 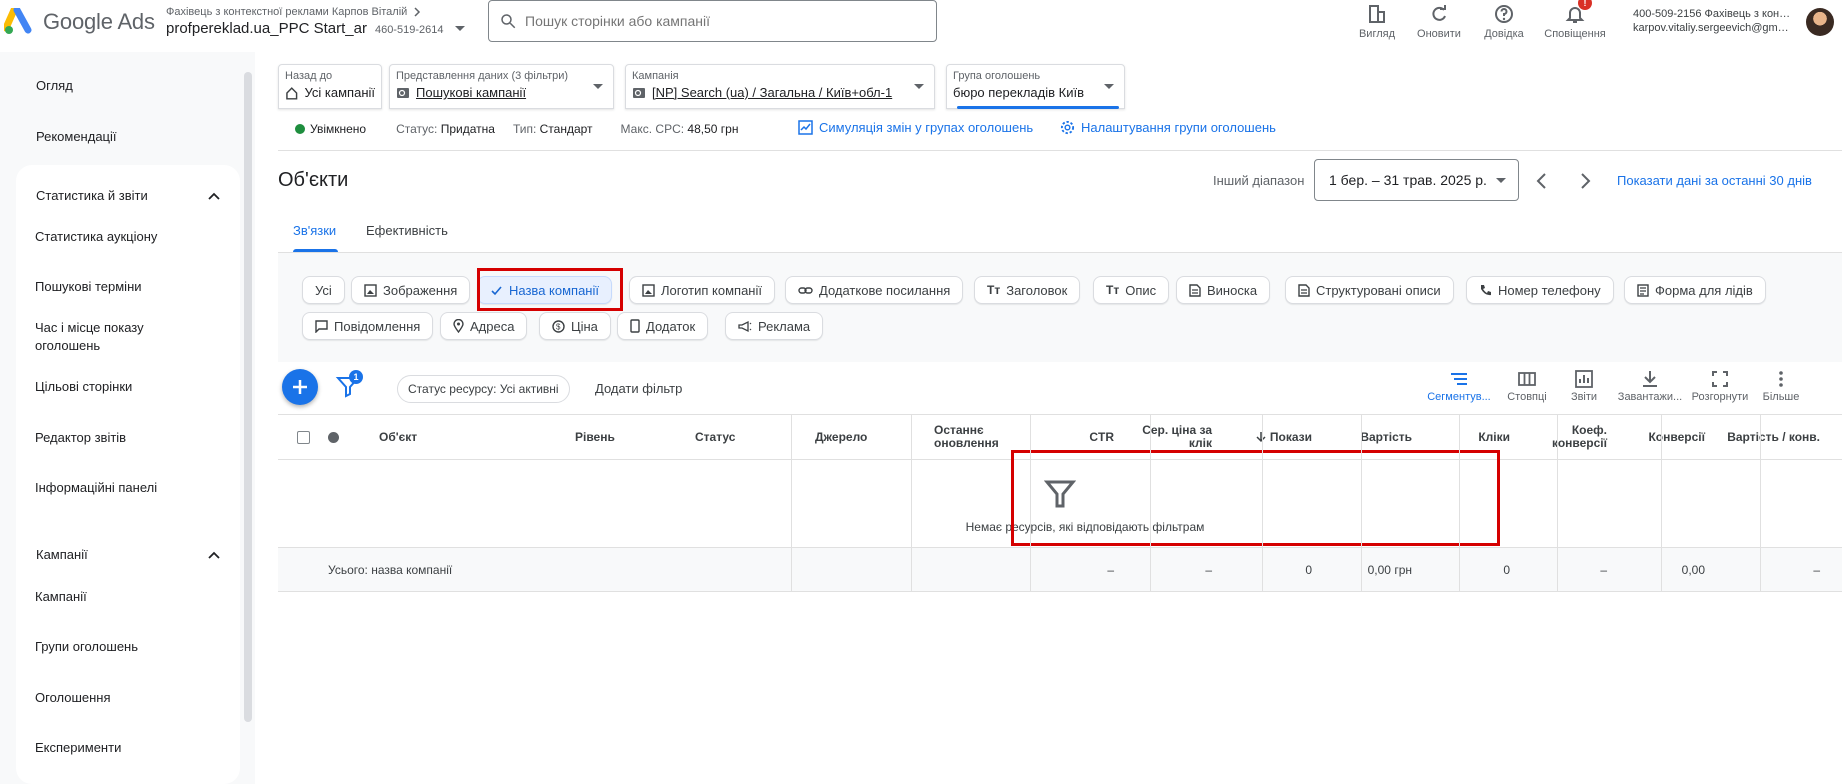 I want to click on tab-associations: Зв'язки, so click(x=314, y=230).